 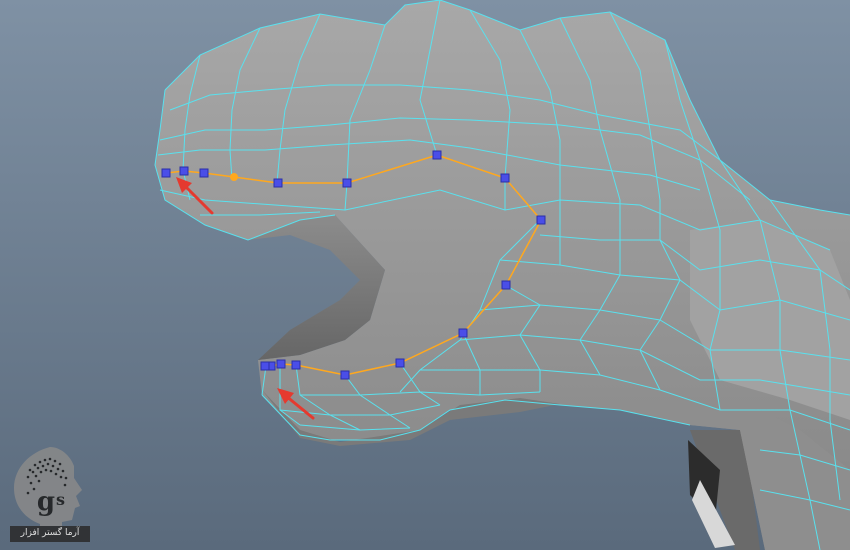 What do you see at coordinates (60, 499) in the screenshot?
I see `svg-text: s` at bounding box center [60, 499].